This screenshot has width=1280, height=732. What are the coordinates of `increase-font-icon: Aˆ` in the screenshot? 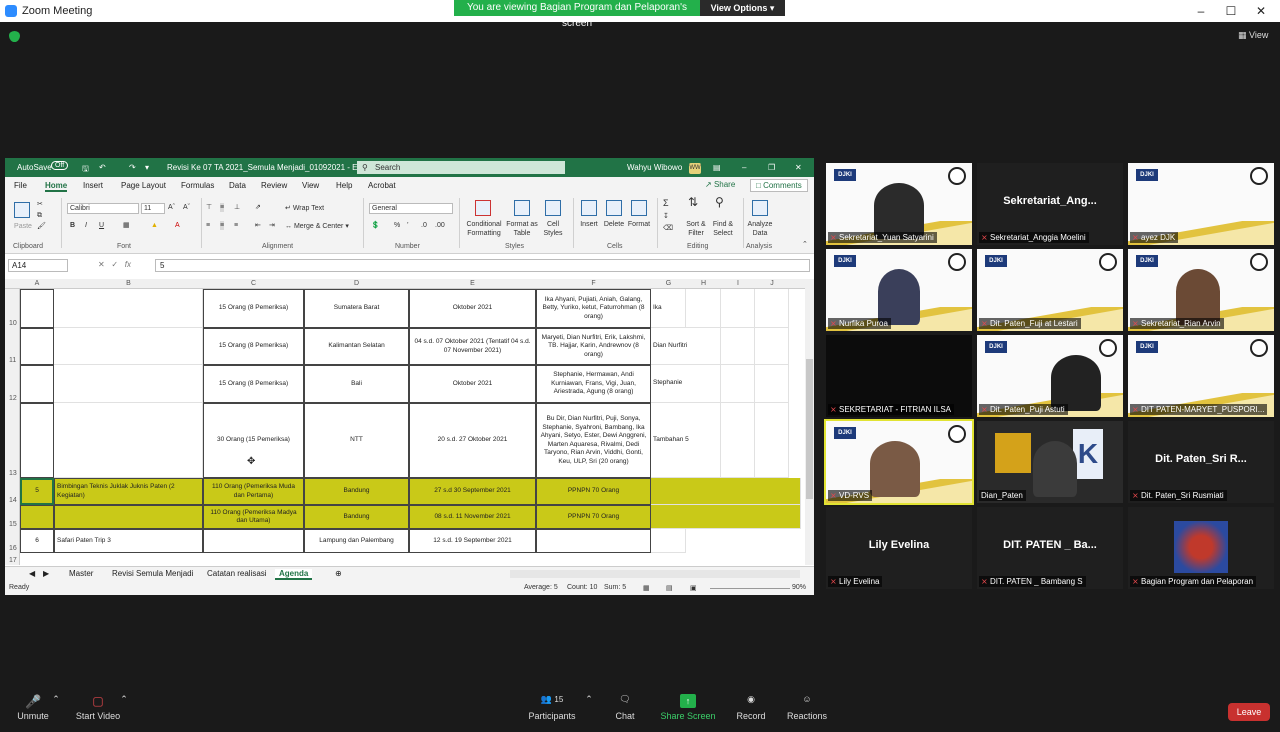 It's located at (171, 207).